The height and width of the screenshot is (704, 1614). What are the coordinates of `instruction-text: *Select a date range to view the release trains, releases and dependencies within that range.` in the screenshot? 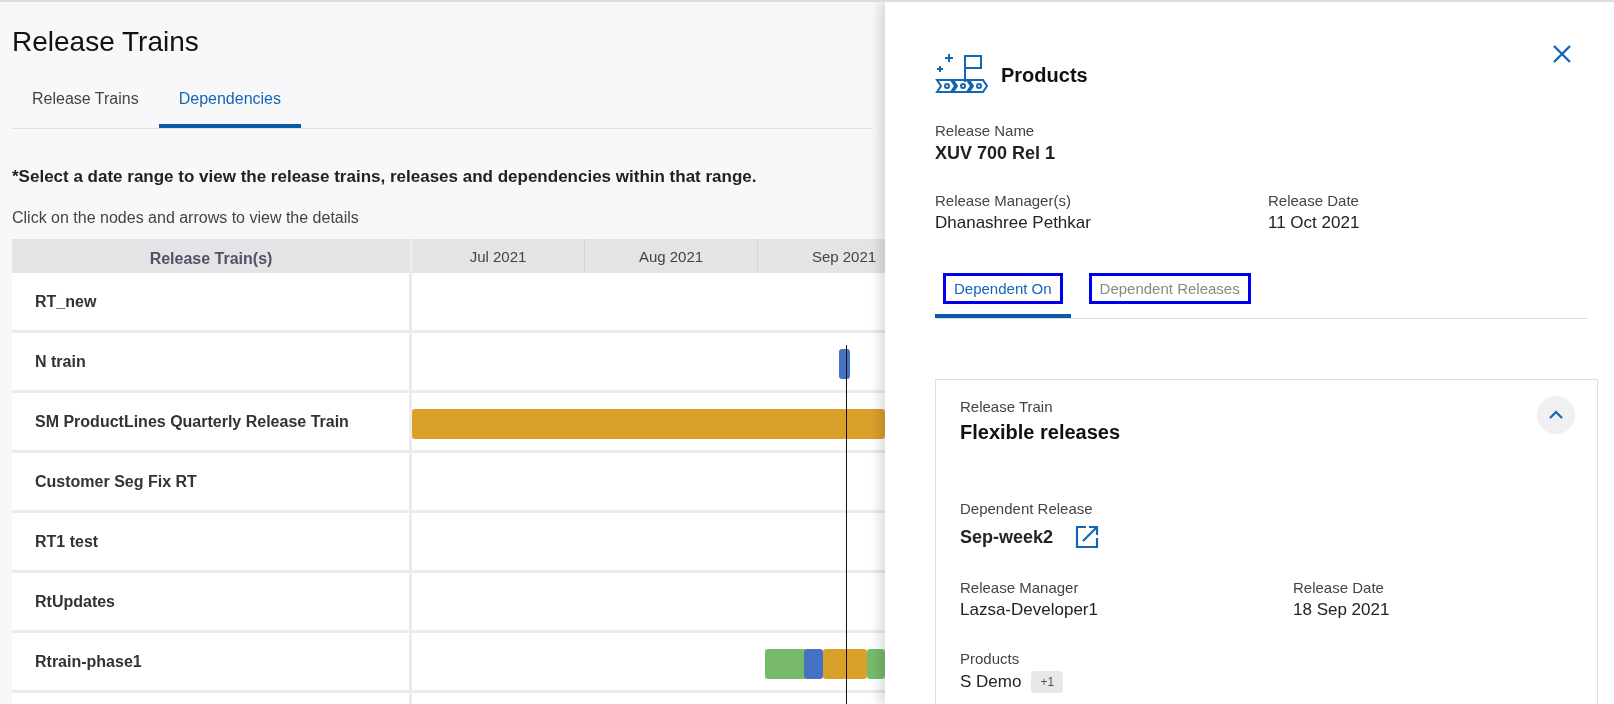 It's located at (385, 177).